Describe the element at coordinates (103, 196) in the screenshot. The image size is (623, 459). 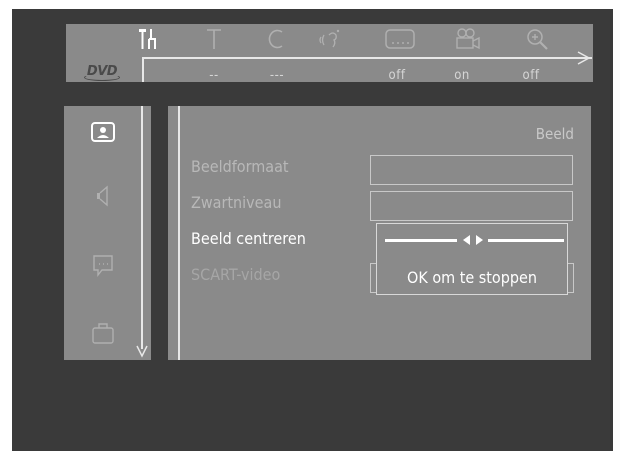
I see `speaker-icon` at that location.